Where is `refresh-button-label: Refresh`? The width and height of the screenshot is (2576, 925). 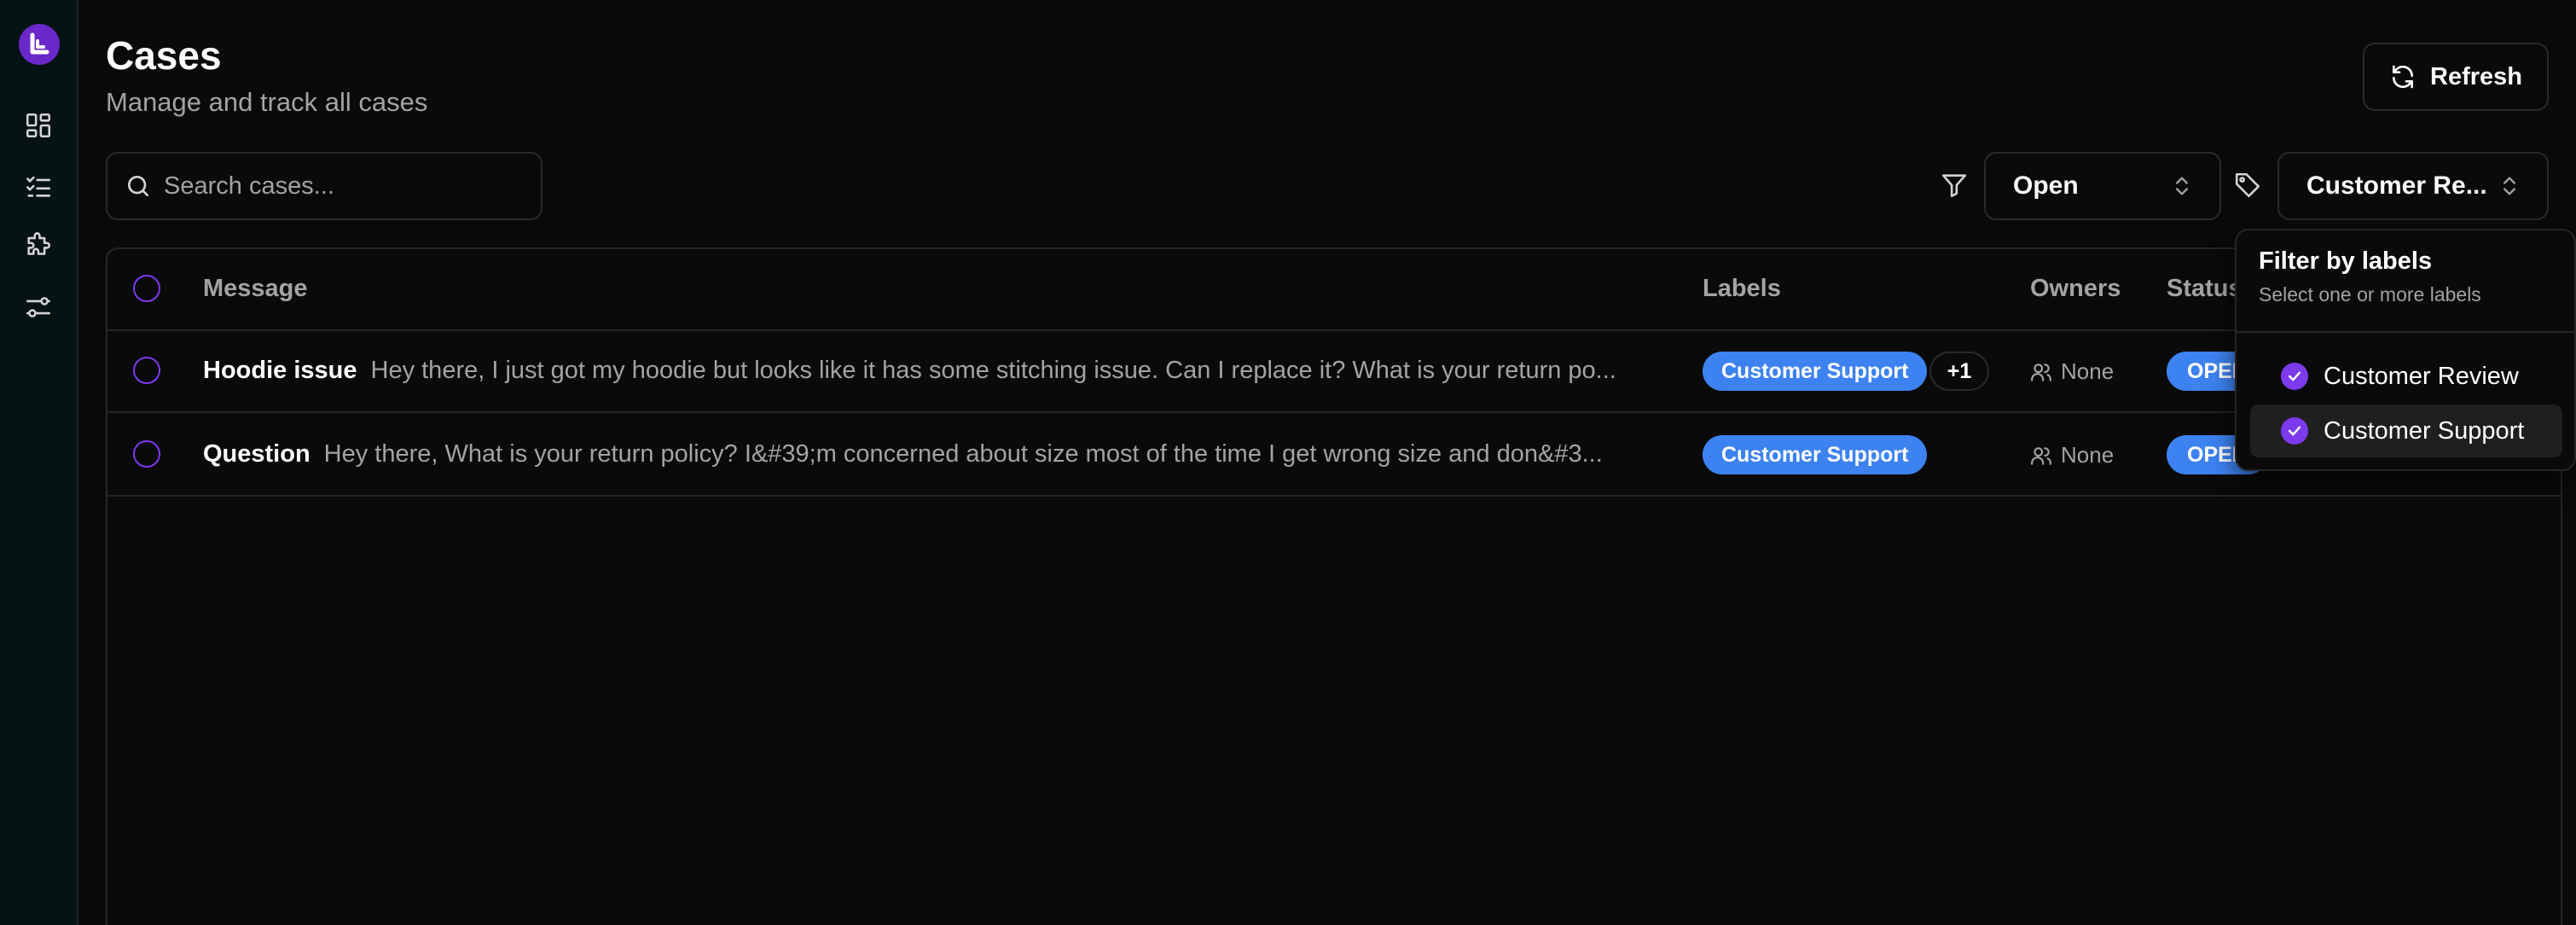 refresh-button-label: Refresh is located at coordinates (2476, 76).